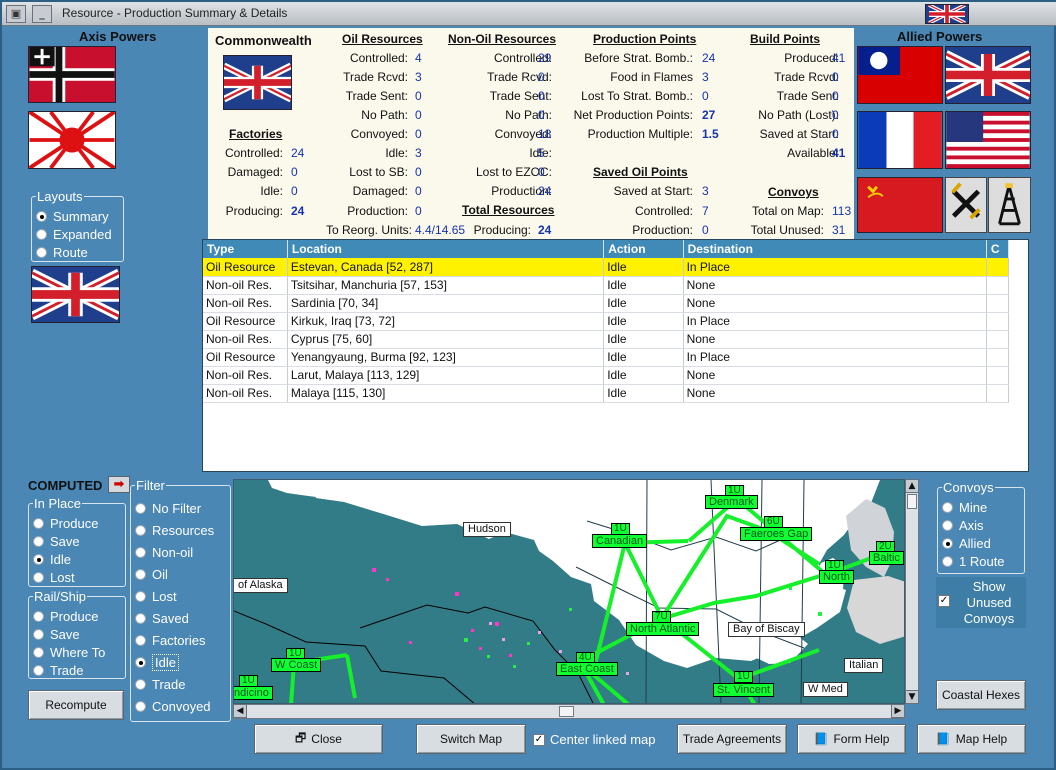  What do you see at coordinates (900, 205) in the screenshot?
I see `soviet-flag-icon` at bounding box center [900, 205].